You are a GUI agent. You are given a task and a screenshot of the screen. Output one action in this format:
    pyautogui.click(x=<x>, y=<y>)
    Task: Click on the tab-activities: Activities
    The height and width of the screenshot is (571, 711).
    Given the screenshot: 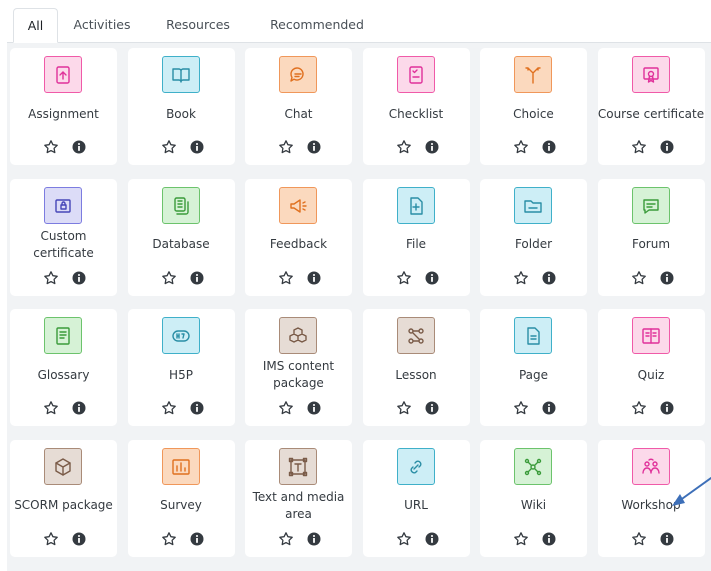 What is the action you would take?
    pyautogui.click(x=102, y=24)
    